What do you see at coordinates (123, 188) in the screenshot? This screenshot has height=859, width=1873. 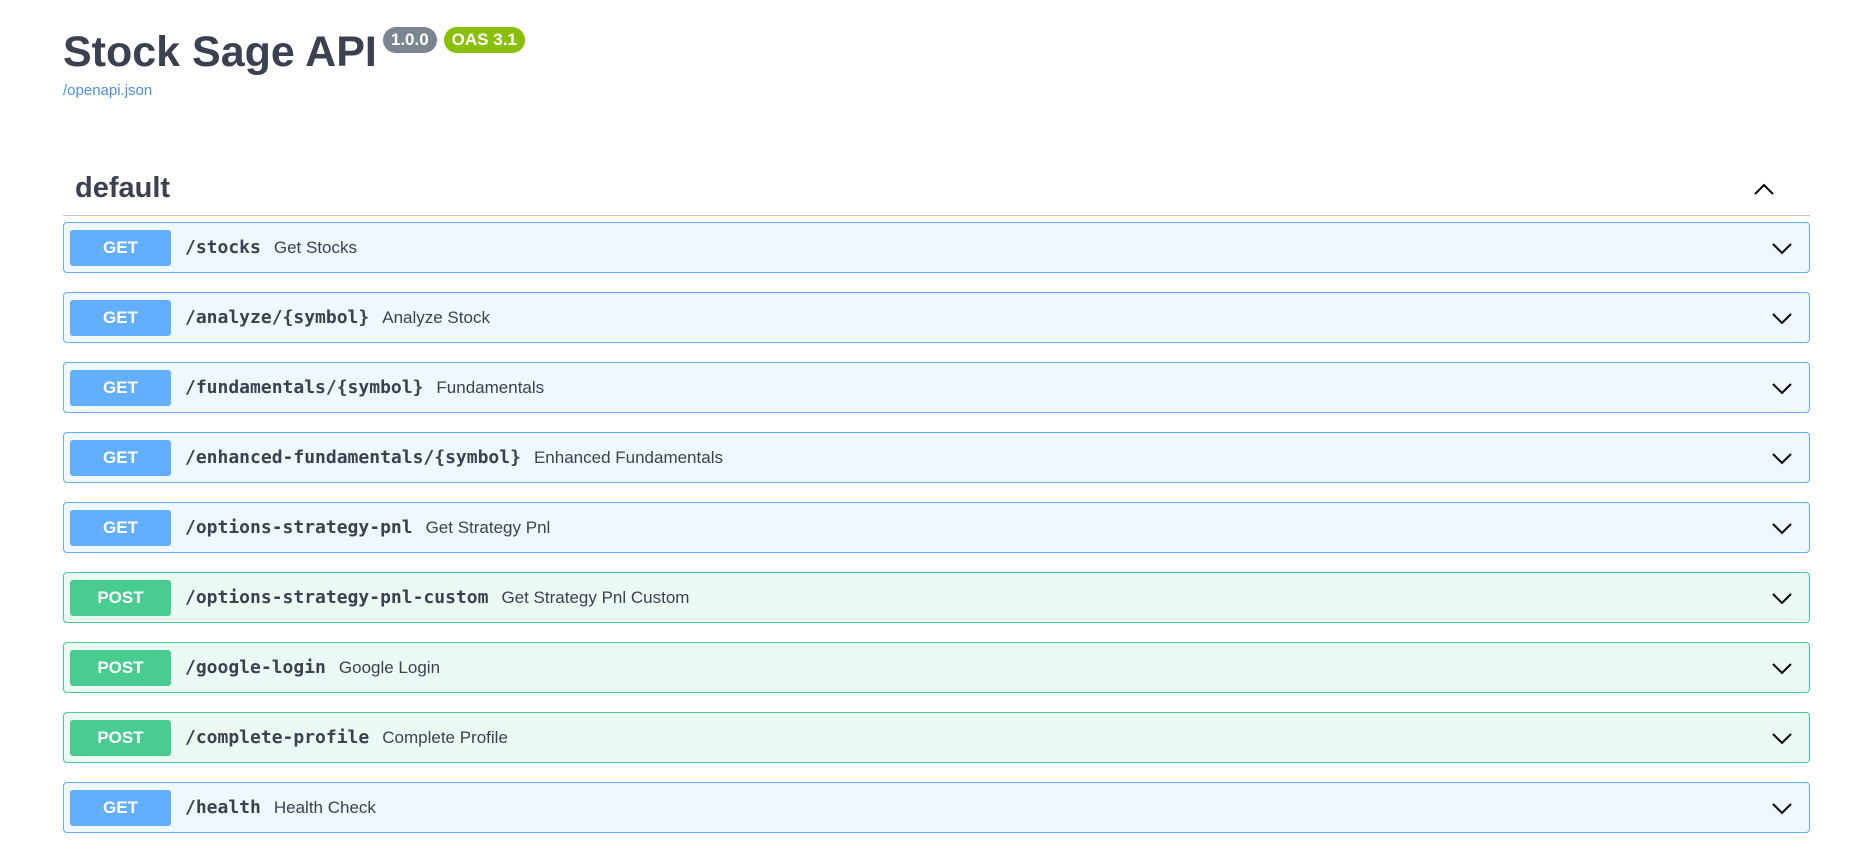 I see `tag-name: default` at bounding box center [123, 188].